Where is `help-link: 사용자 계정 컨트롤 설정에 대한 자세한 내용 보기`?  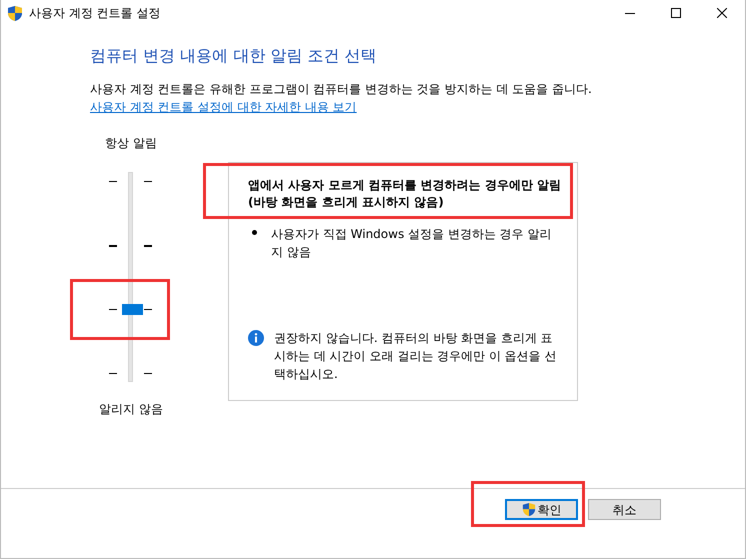
help-link: 사용자 계정 컨트롤 설정에 대한 자세한 내용 보기 is located at coordinates (223, 107).